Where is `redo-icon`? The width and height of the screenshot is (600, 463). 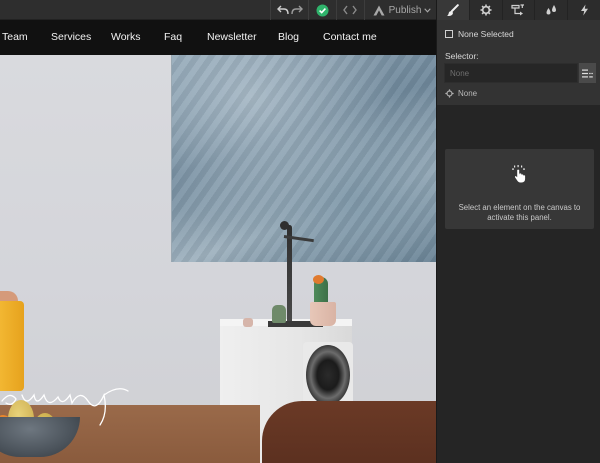 redo-icon is located at coordinates (297, 10).